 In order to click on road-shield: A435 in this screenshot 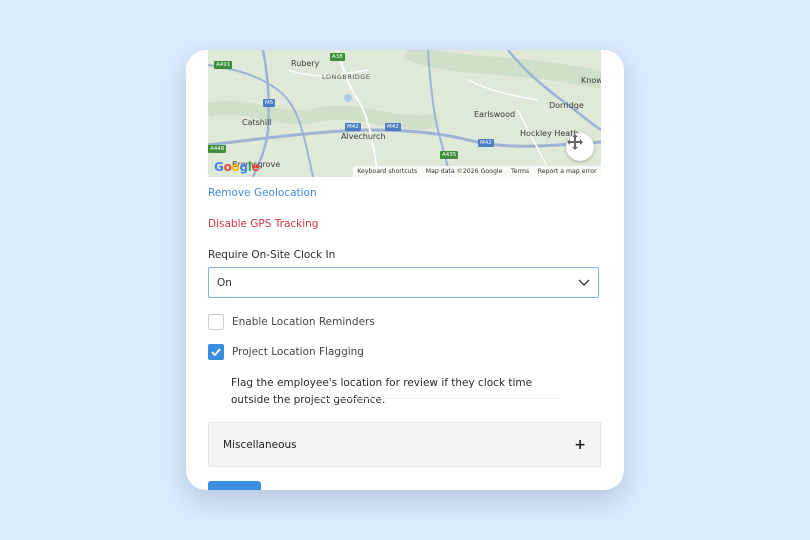, I will do `click(449, 155)`.